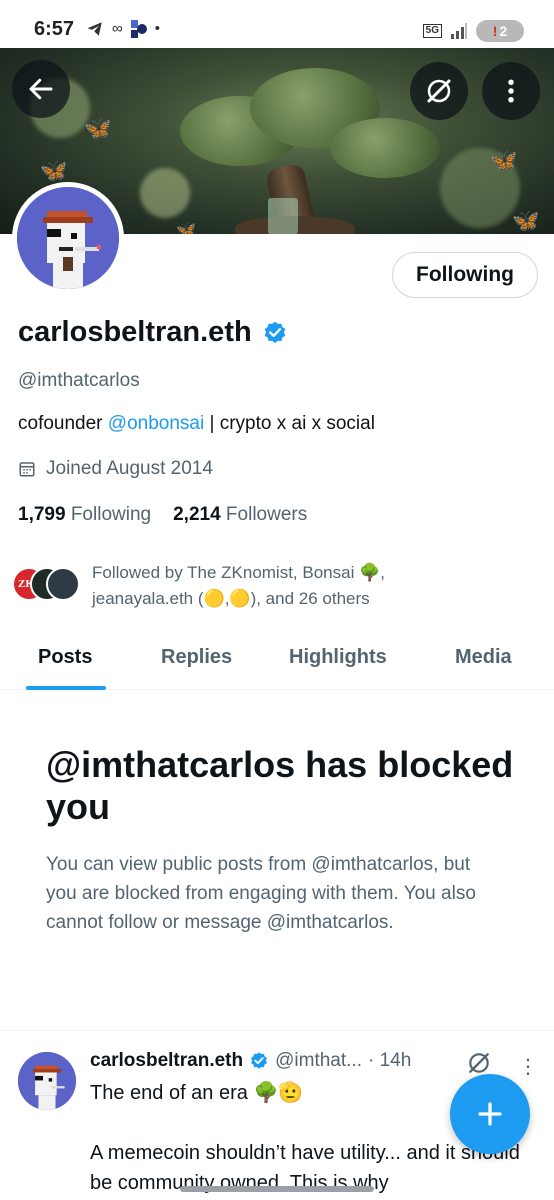  I want to click on profile-avatar, so click(68, 238).